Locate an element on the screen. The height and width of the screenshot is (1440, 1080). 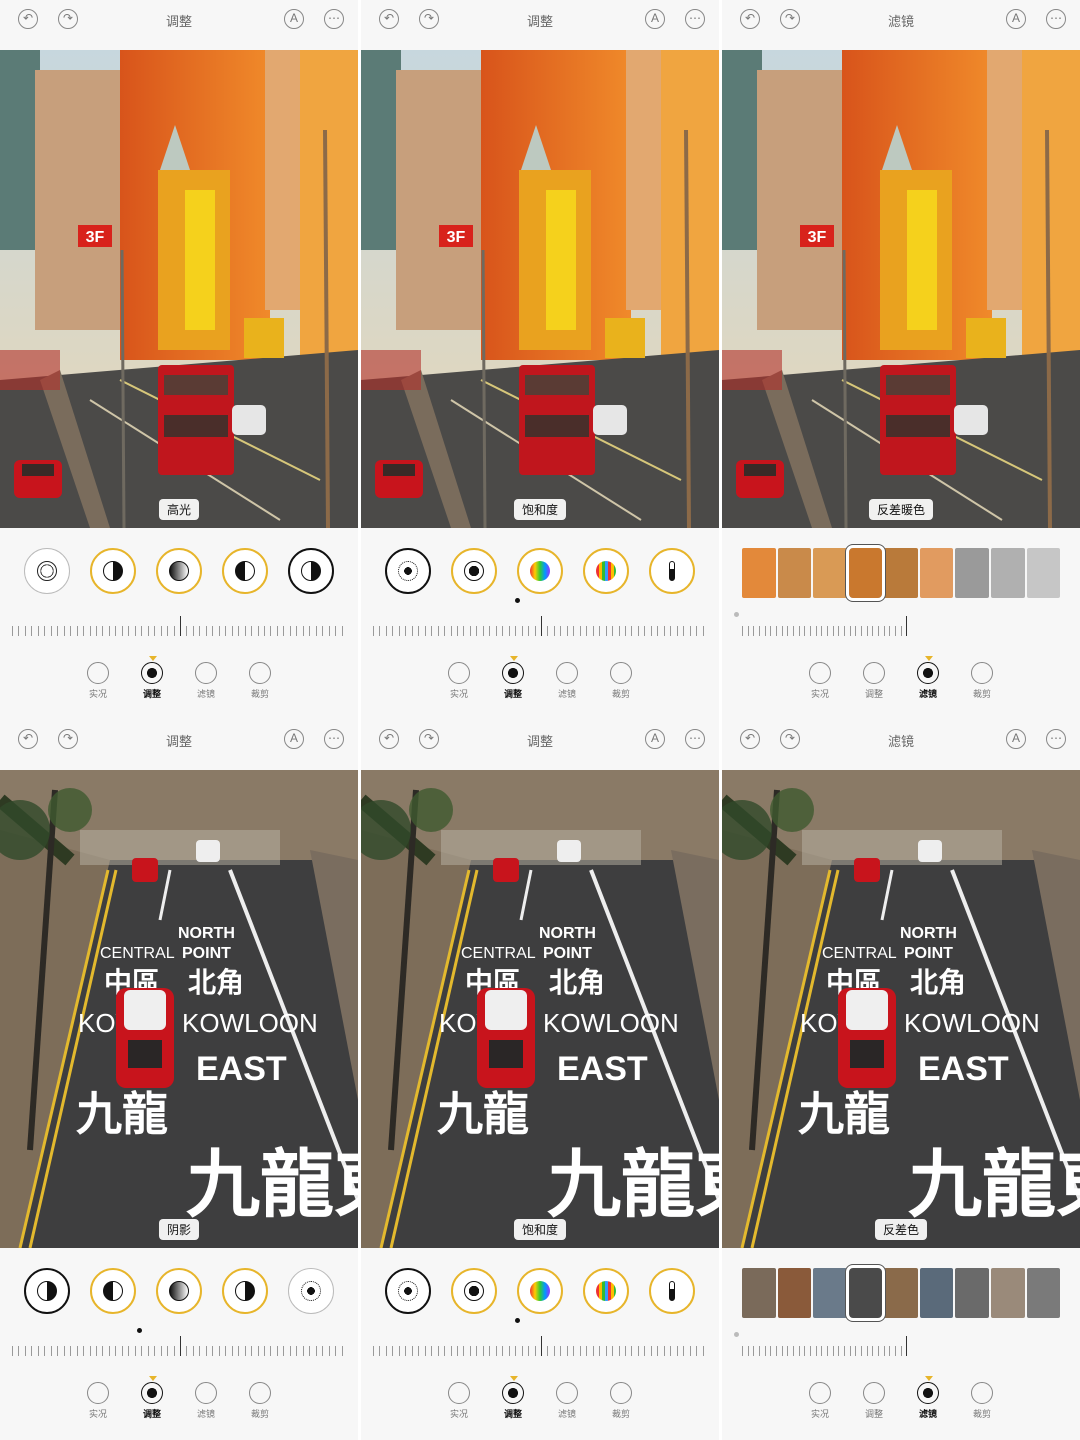
filter-icon is located at coordinates (567, 673).